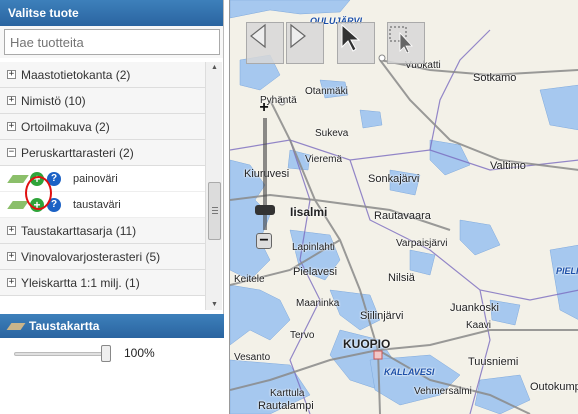 This screenshot has width=578, height=414. I want to click on place-label: Sotkamo, so click(495, 78).